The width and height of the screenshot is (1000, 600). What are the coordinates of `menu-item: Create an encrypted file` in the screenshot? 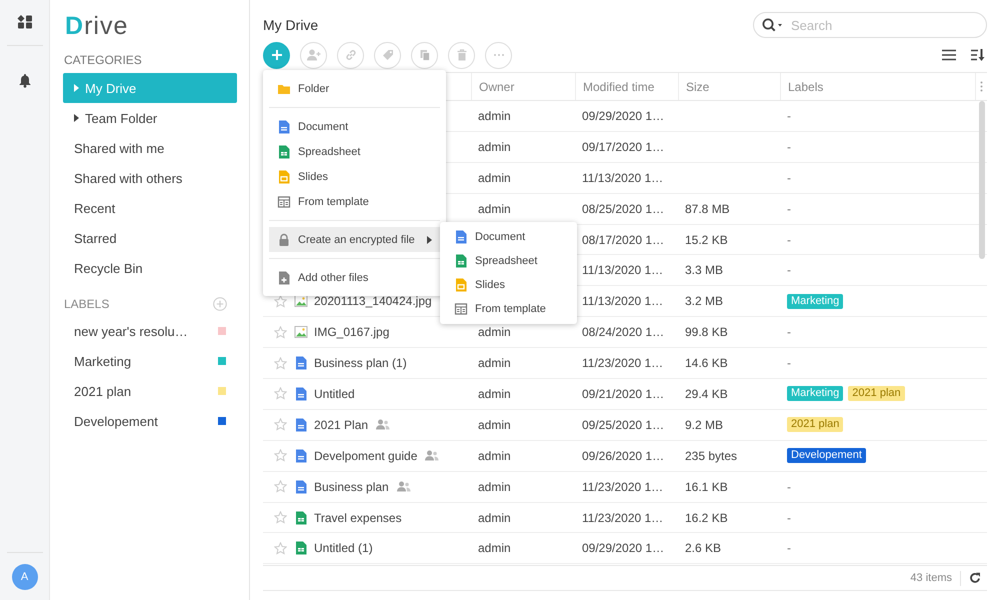 It's located at (354, 239).